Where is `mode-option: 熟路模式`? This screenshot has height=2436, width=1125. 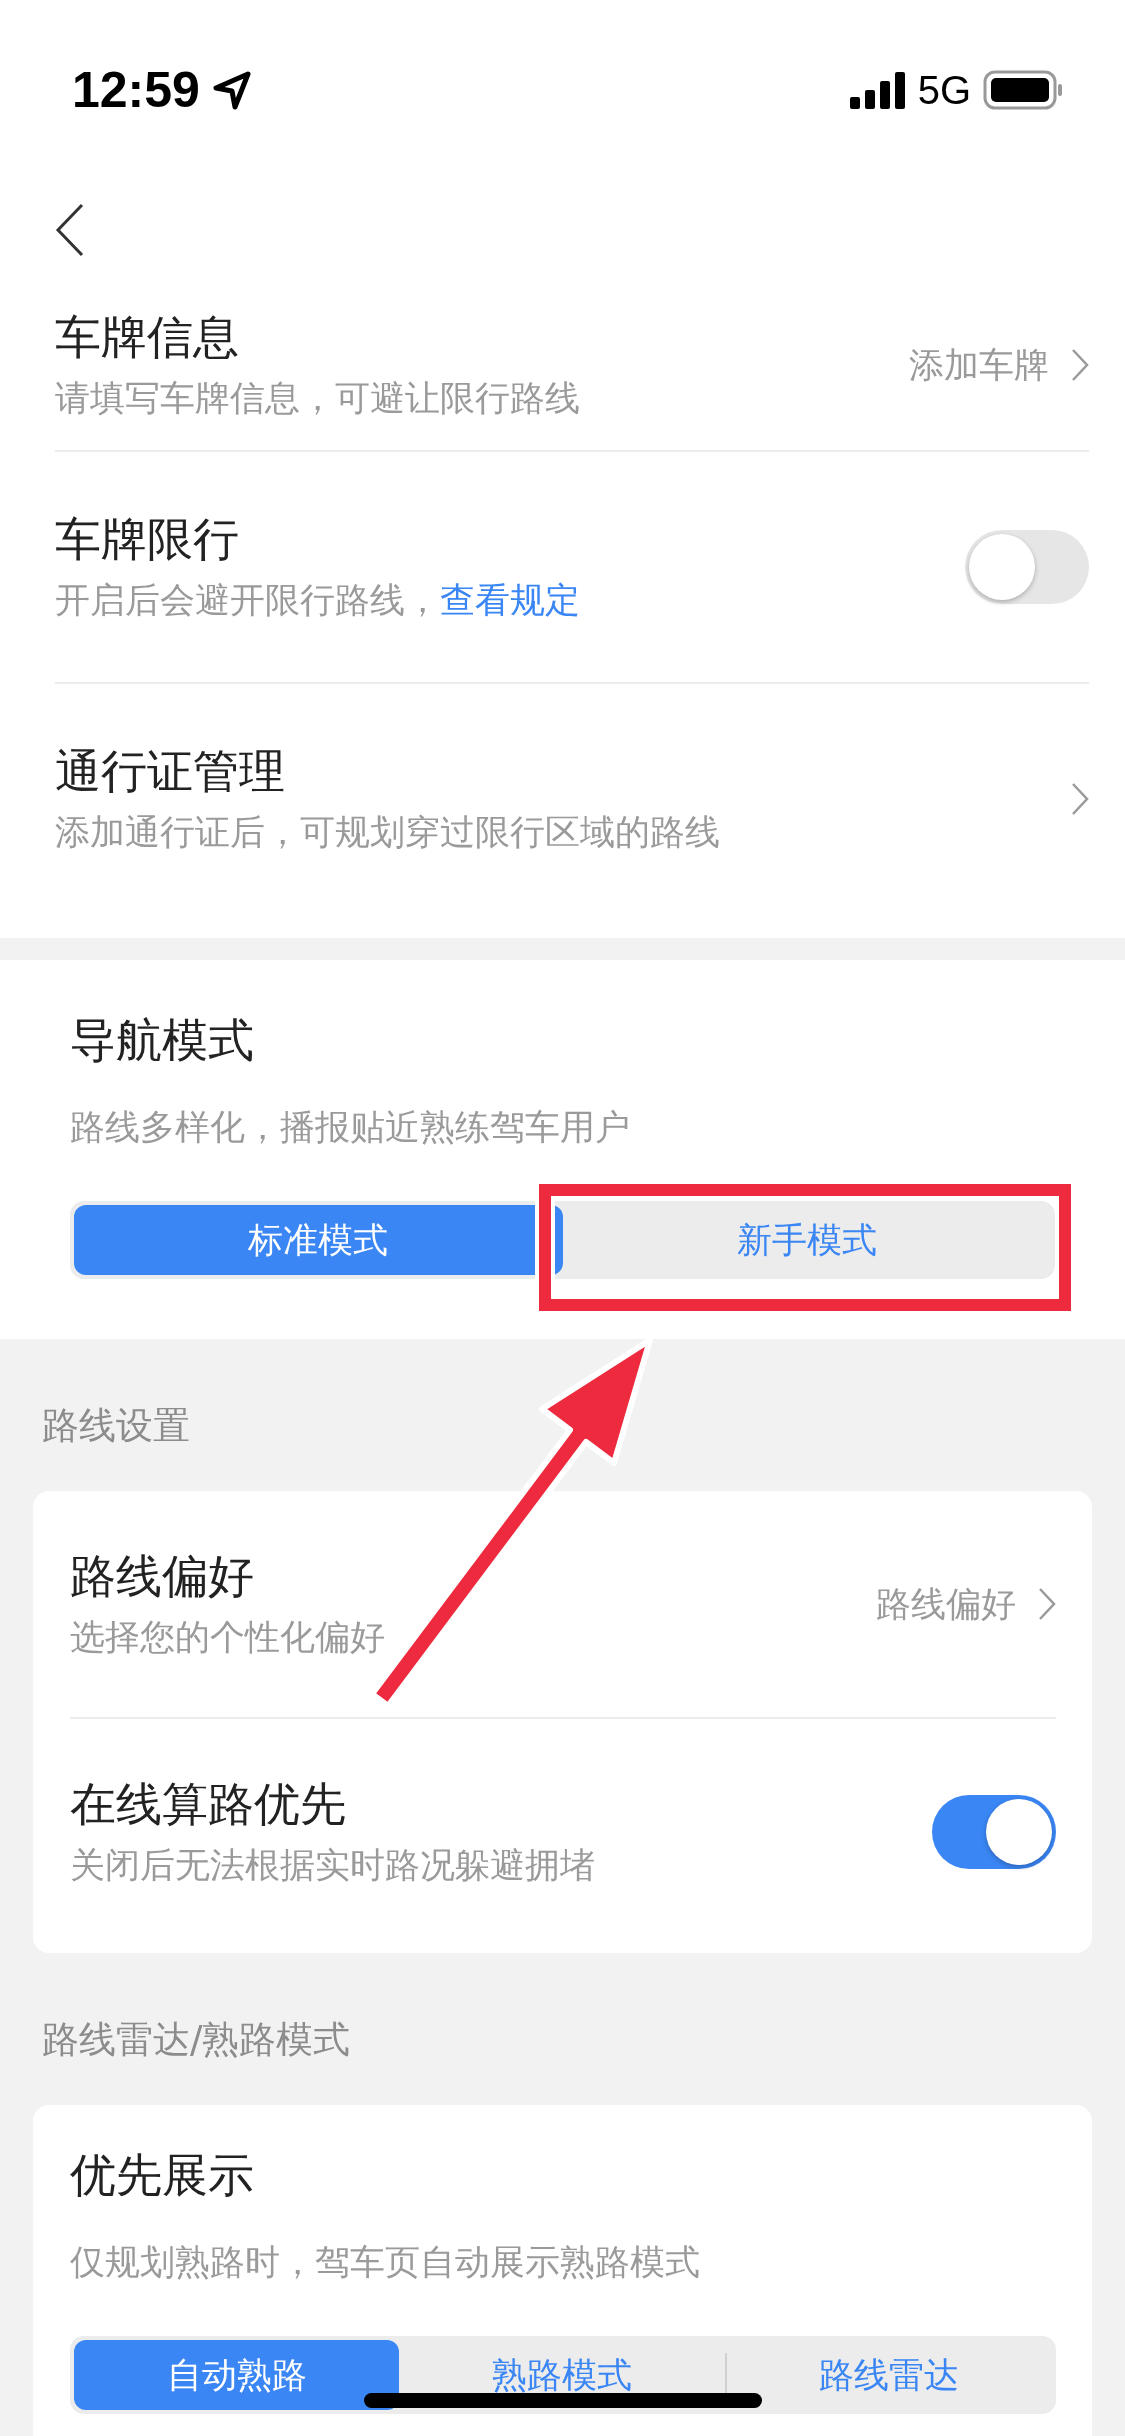
mode-option: 熟路模式 is located at coordinates (562, 2375).